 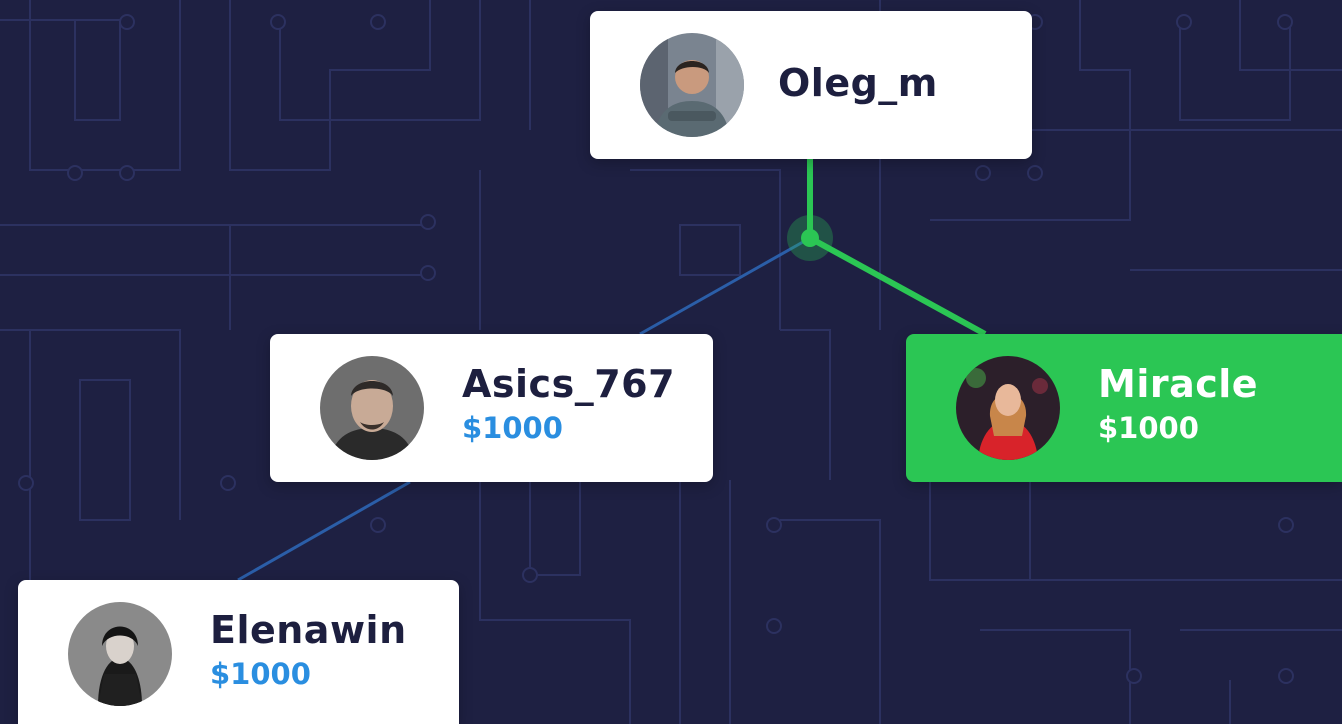 I want to click on node-elenawin: Elenawin $1000, so click(x=238, y=652).